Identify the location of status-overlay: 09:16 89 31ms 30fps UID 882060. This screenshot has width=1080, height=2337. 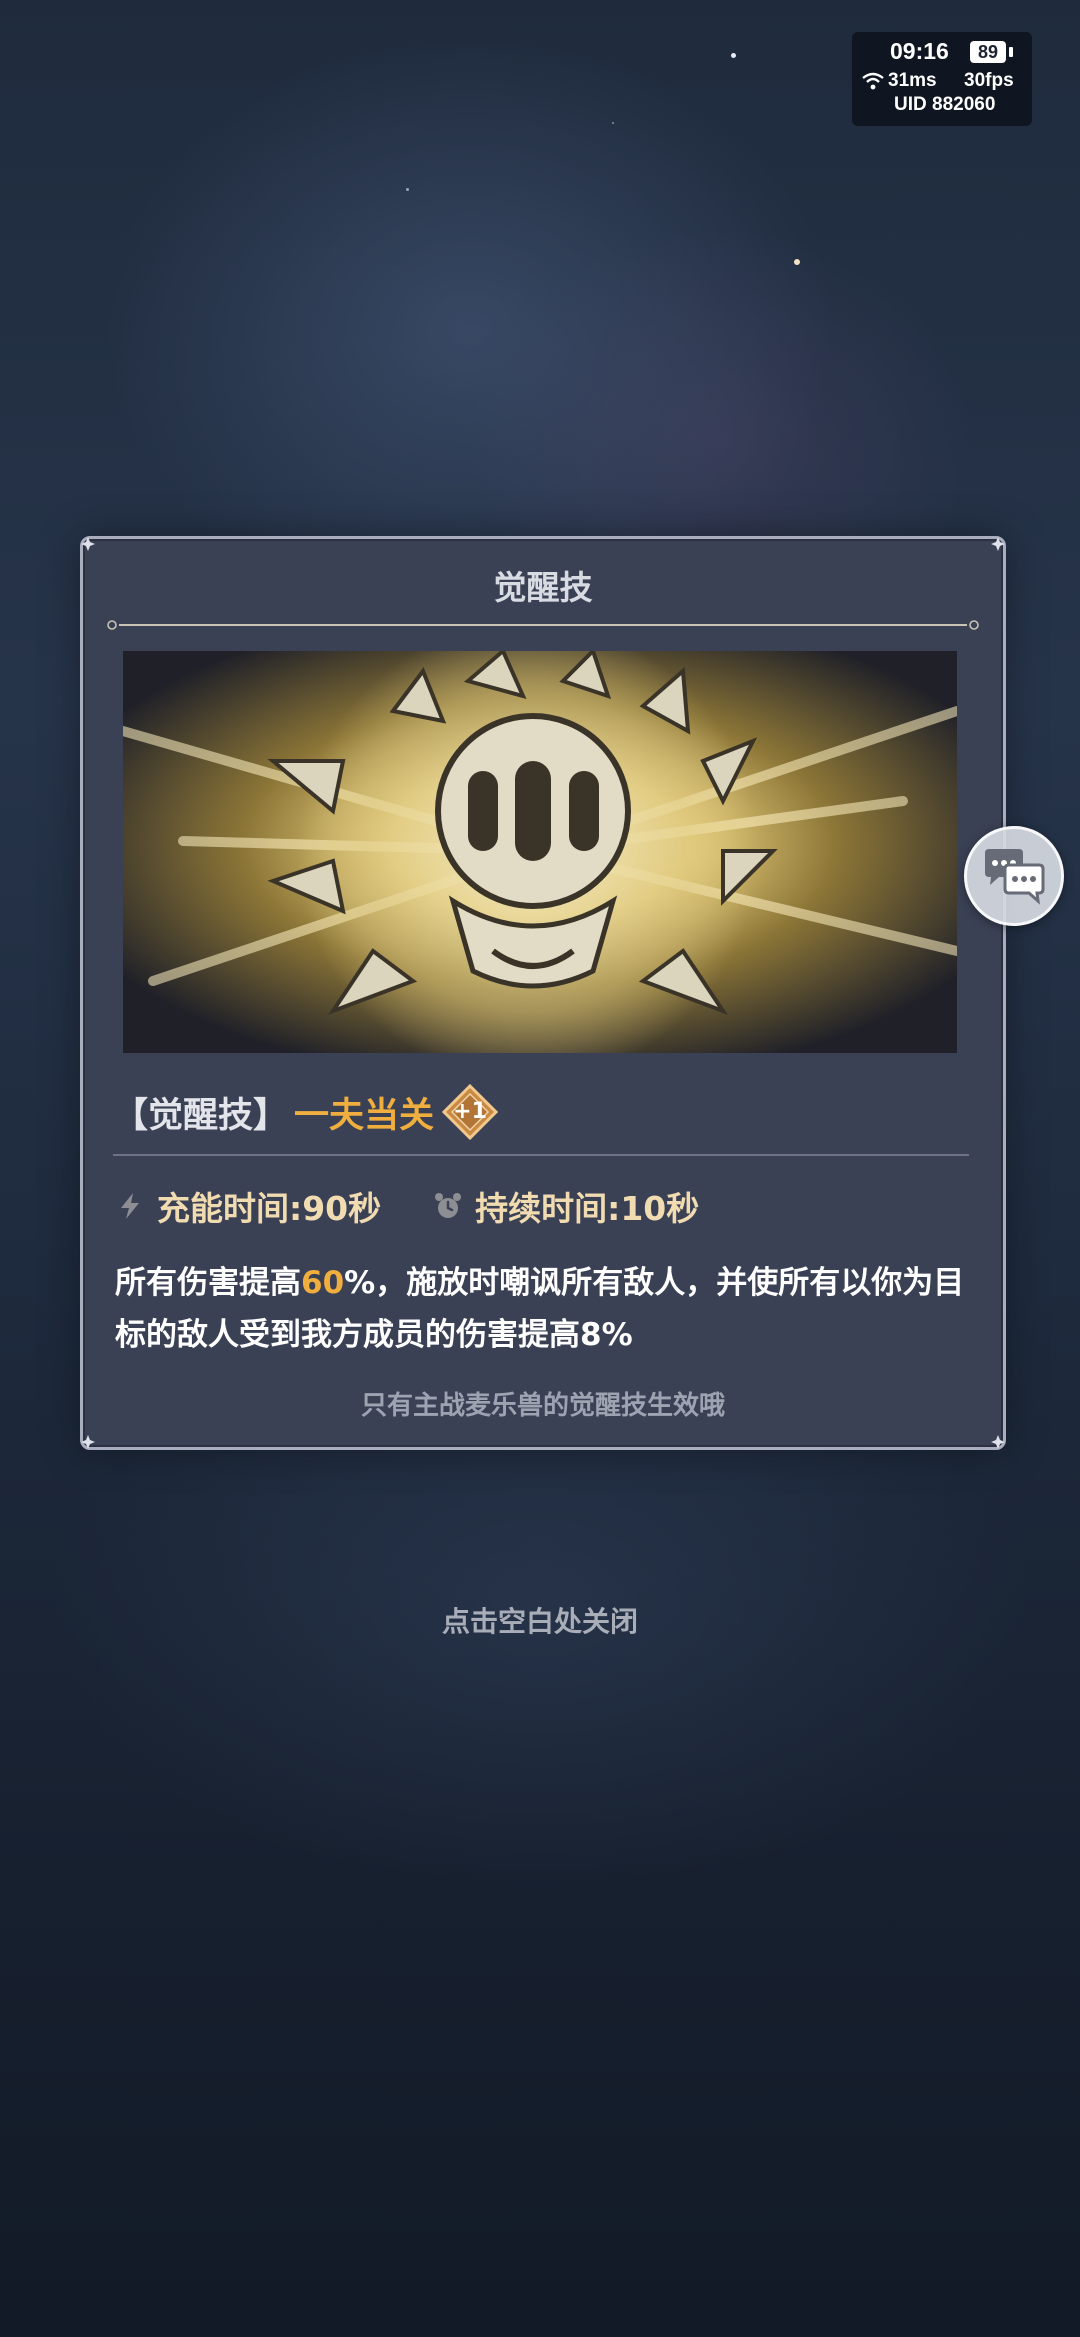
(942, 79).